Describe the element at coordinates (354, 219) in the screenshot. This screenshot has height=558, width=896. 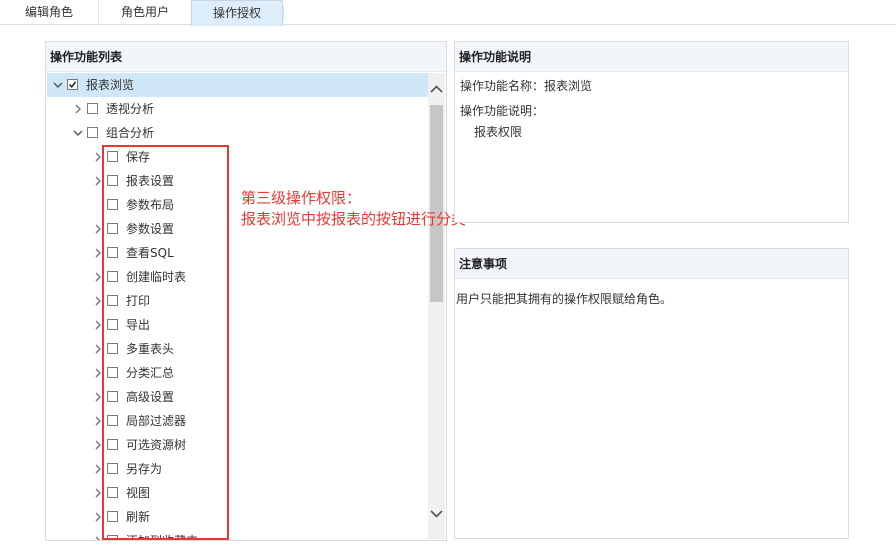
I see `annotation-line-2: 报表浏览中按报表的按钮进行分类` at that location.